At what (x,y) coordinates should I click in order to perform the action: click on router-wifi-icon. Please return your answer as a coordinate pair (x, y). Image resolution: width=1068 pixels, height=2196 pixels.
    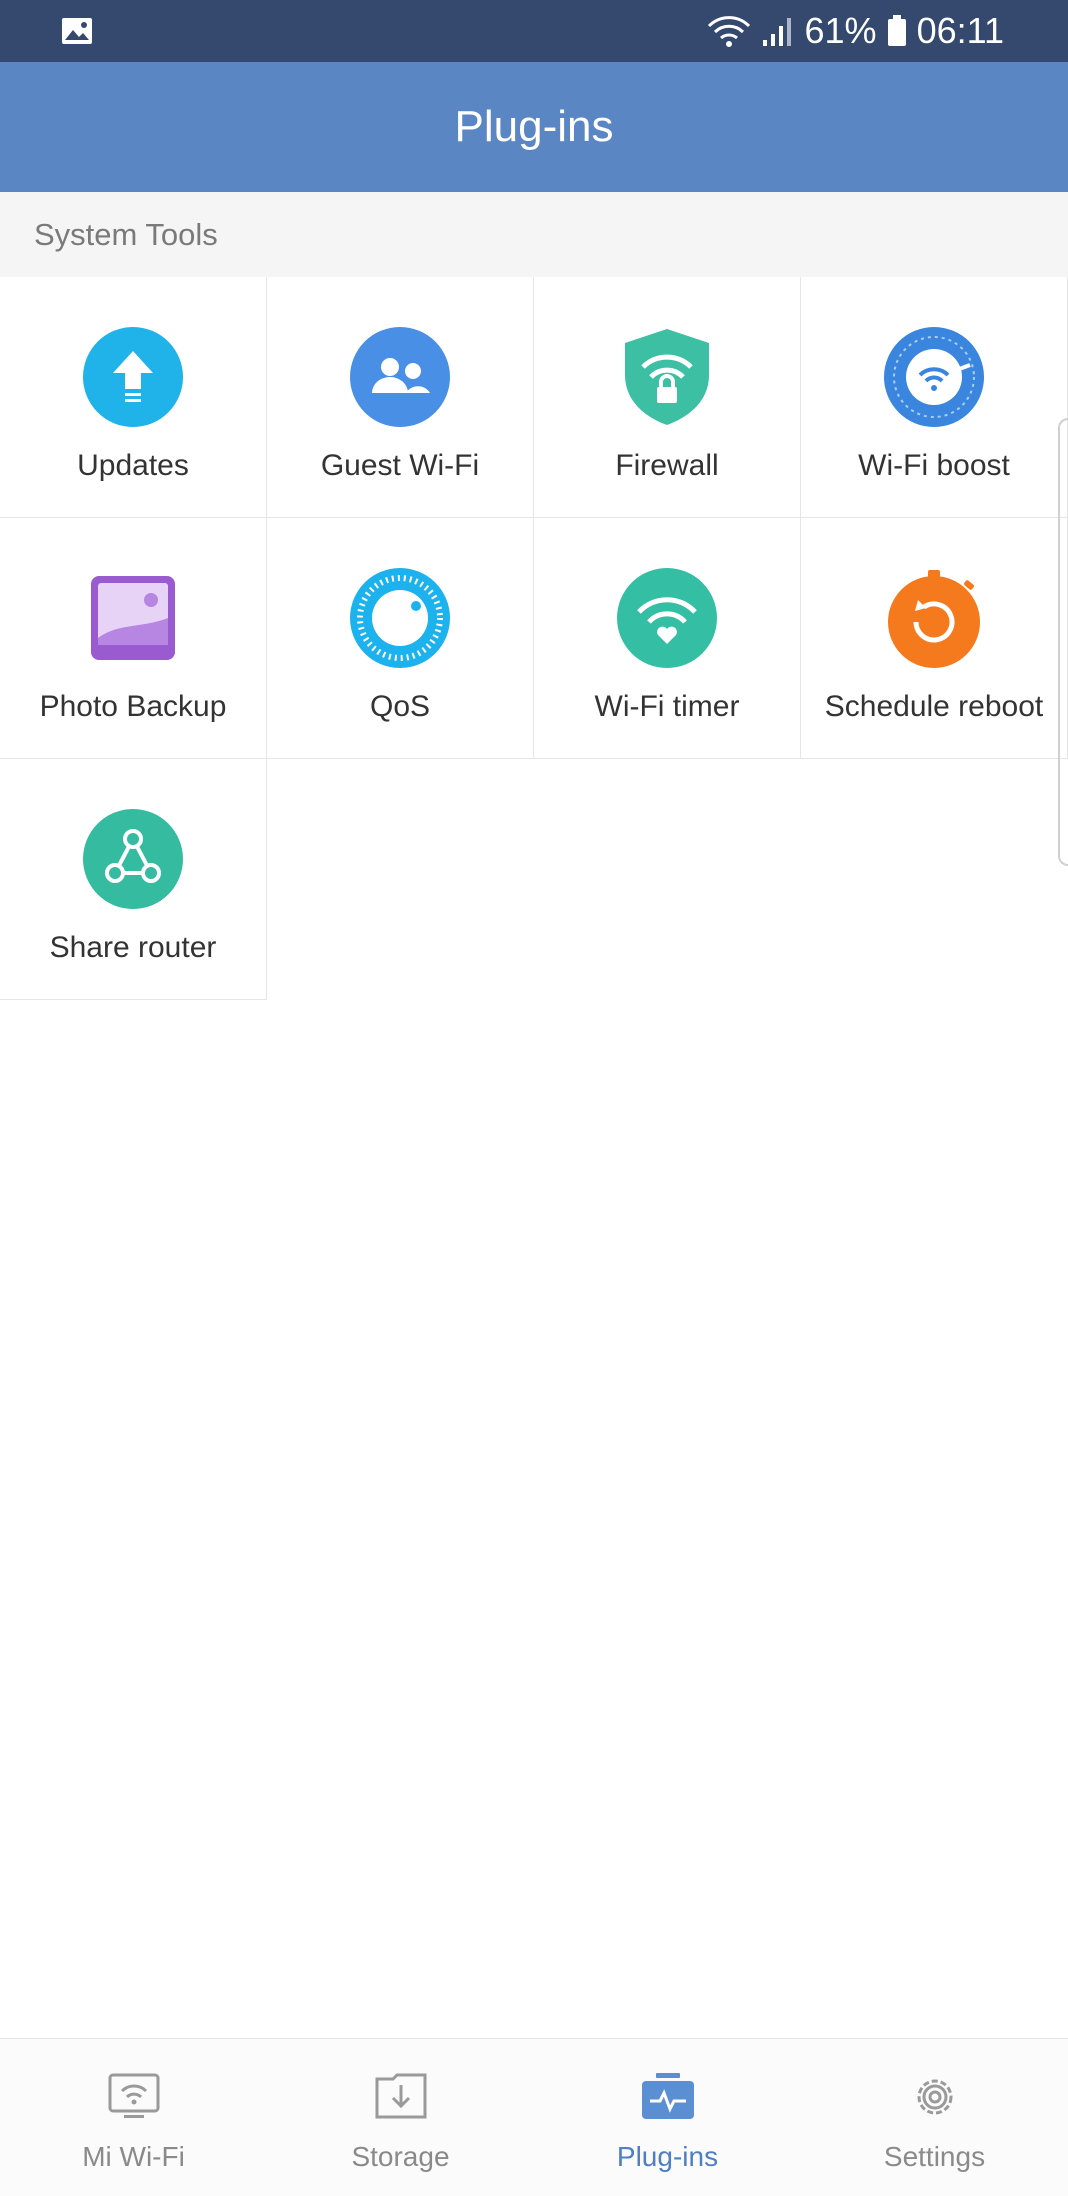
    Looking at the image, I should click on (133, 2095).